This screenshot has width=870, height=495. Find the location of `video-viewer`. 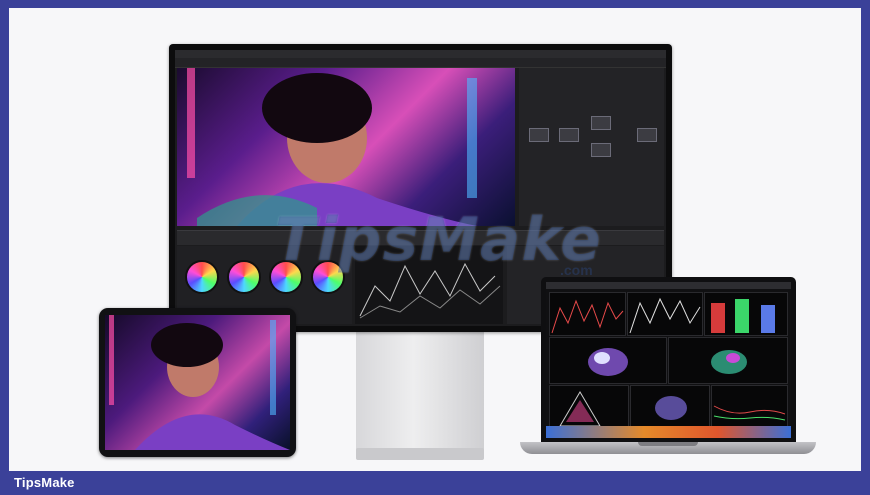

video-viewer is located at coordinates (346, 147).